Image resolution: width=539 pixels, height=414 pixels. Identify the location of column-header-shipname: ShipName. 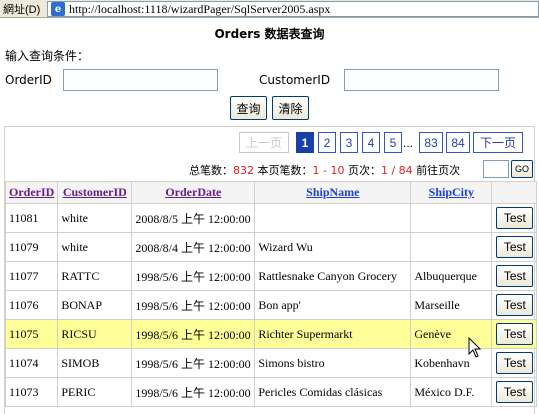
(333, 192).